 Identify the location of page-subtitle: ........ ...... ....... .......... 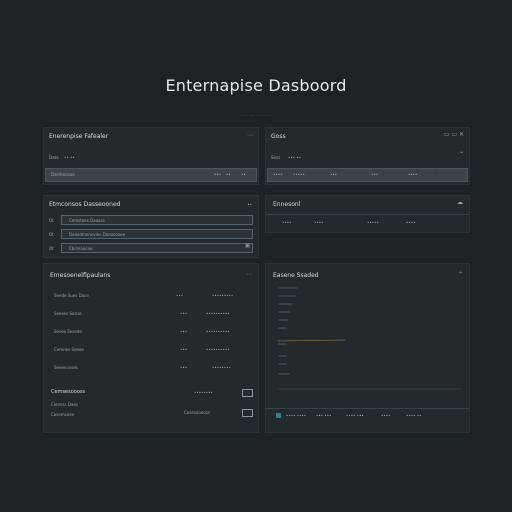
(256, 115).